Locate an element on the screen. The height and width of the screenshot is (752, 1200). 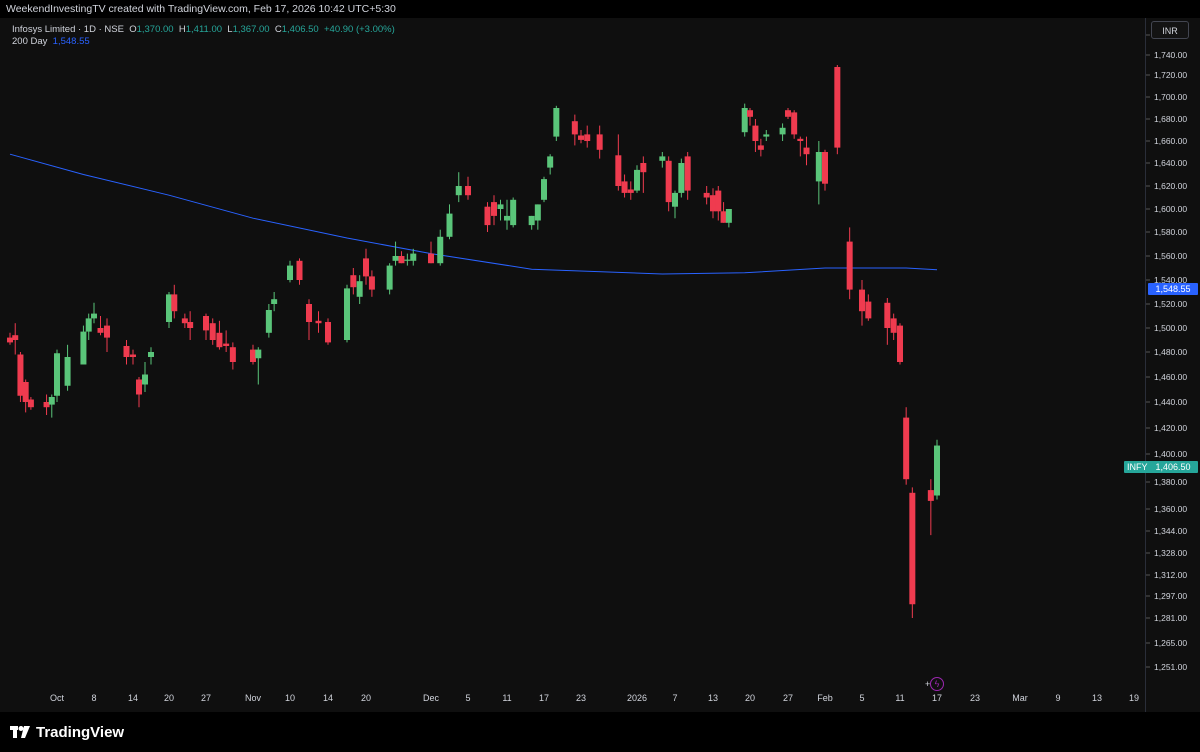
high-label: H is located at coordinates (182, 29).